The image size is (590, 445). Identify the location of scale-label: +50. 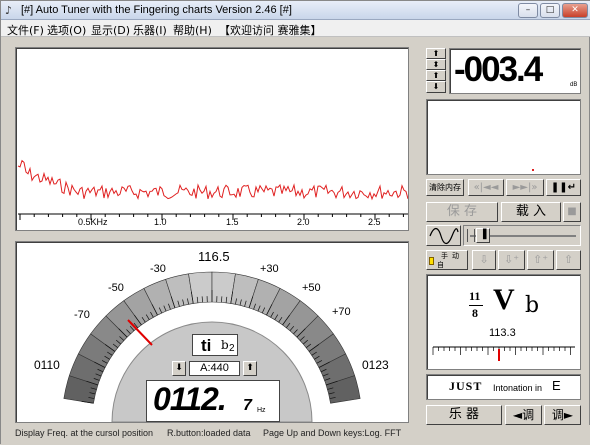
(311, 288).